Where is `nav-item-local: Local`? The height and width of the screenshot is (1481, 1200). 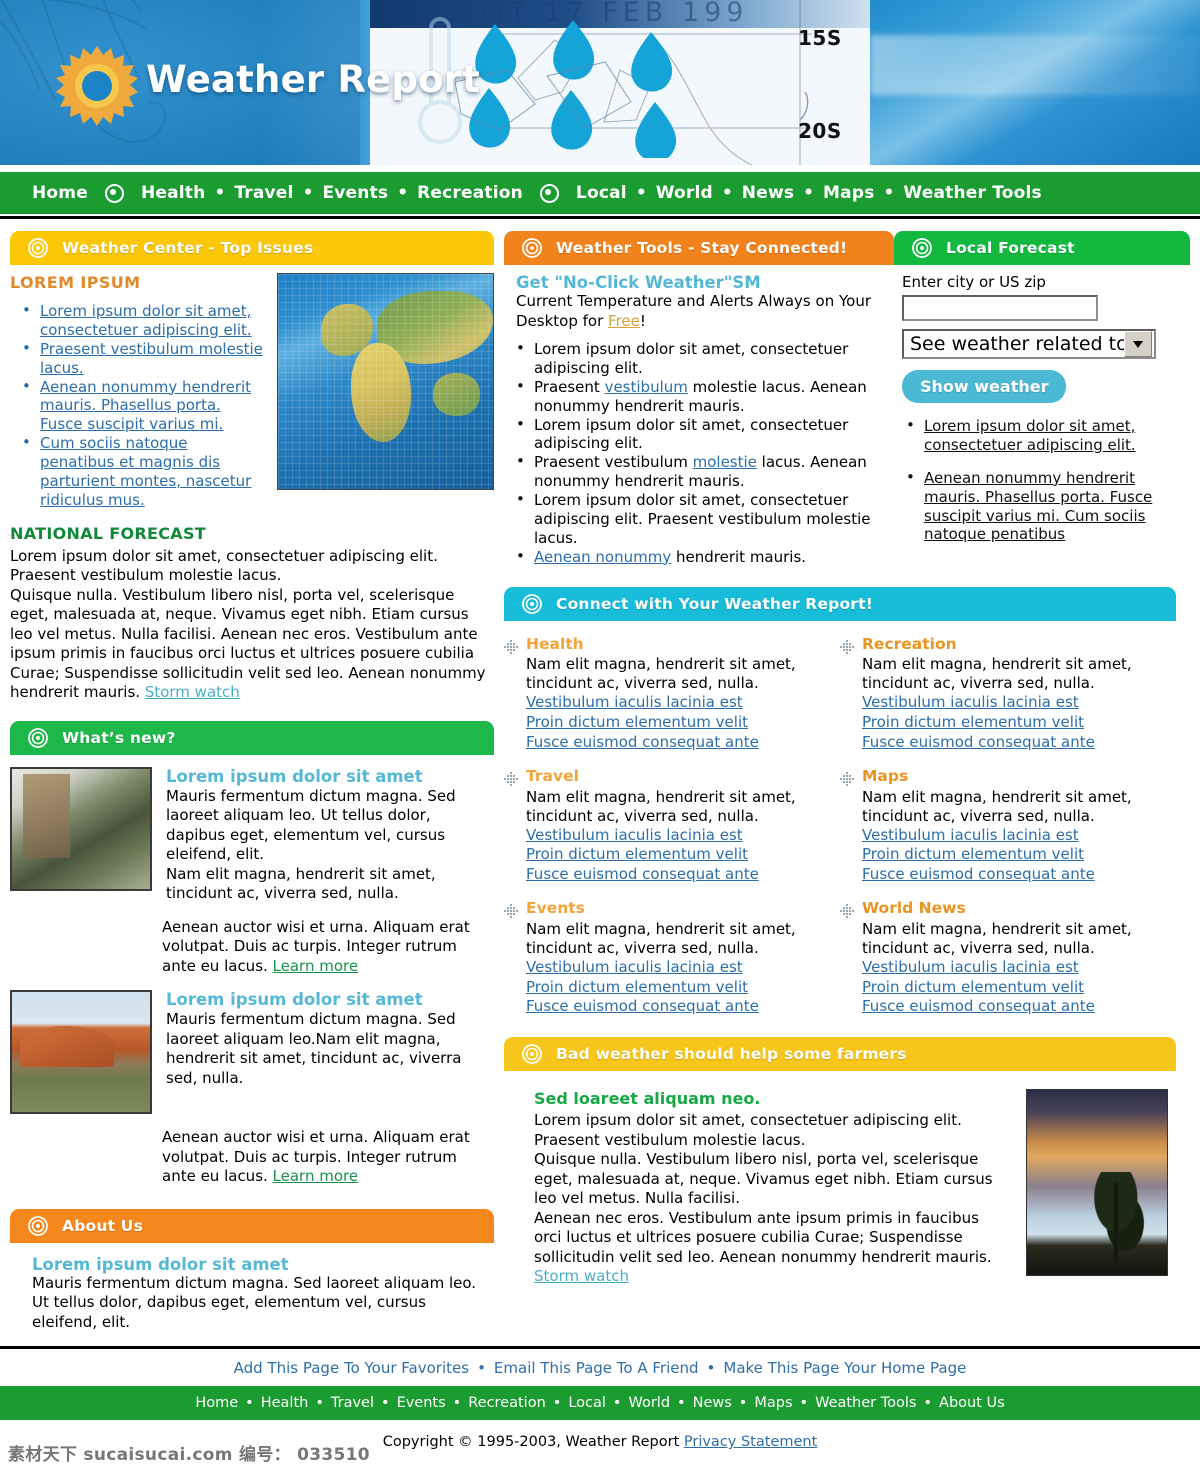 nav-item-local: Local is located at coordinates (601, 193).